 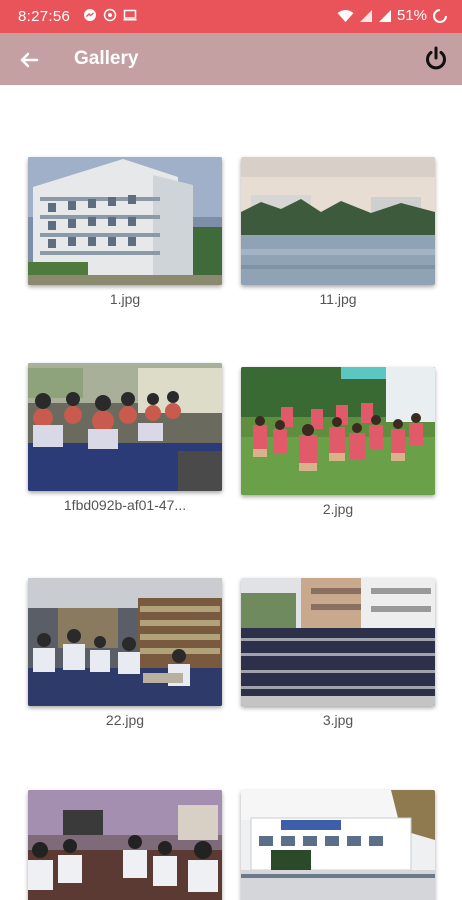 I want to click on gallery-item: 11.jpg, so click(x=338, y=232).